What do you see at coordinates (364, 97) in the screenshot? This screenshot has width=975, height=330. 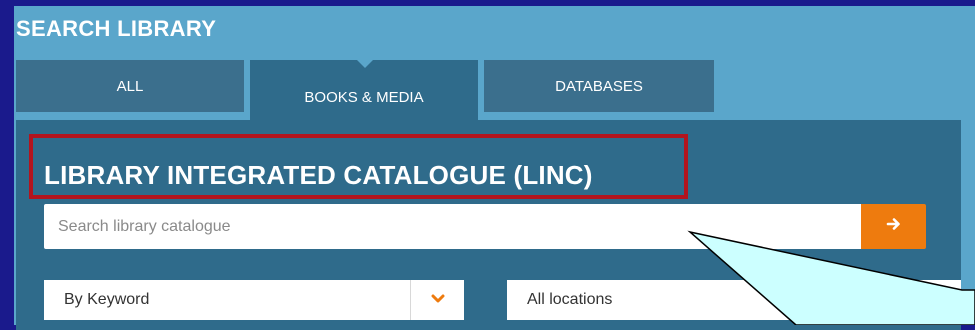 I see `tab-books-media-label: BOOKS & MEDIA` at bounding box center [364, 97].